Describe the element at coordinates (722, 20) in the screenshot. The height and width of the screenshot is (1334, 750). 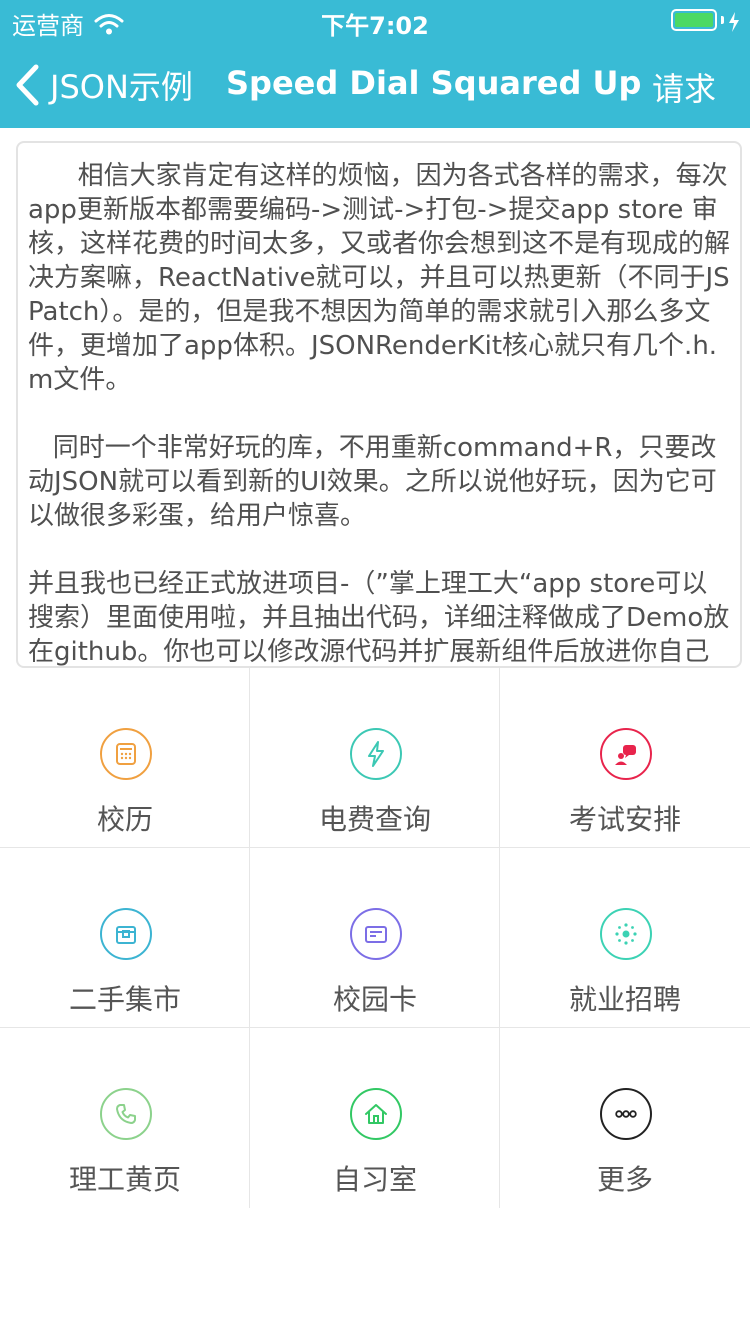
I see `battery-cap` at that location.